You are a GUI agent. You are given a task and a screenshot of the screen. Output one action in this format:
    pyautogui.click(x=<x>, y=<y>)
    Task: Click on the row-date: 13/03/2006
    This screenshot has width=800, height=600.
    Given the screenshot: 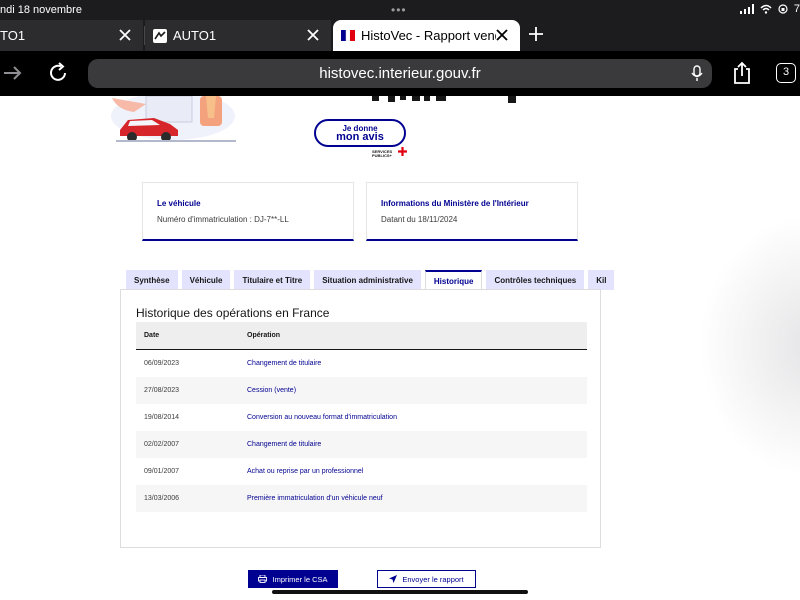 What is the action you would take?
    pyautogui.click(x=162, y=498)
    